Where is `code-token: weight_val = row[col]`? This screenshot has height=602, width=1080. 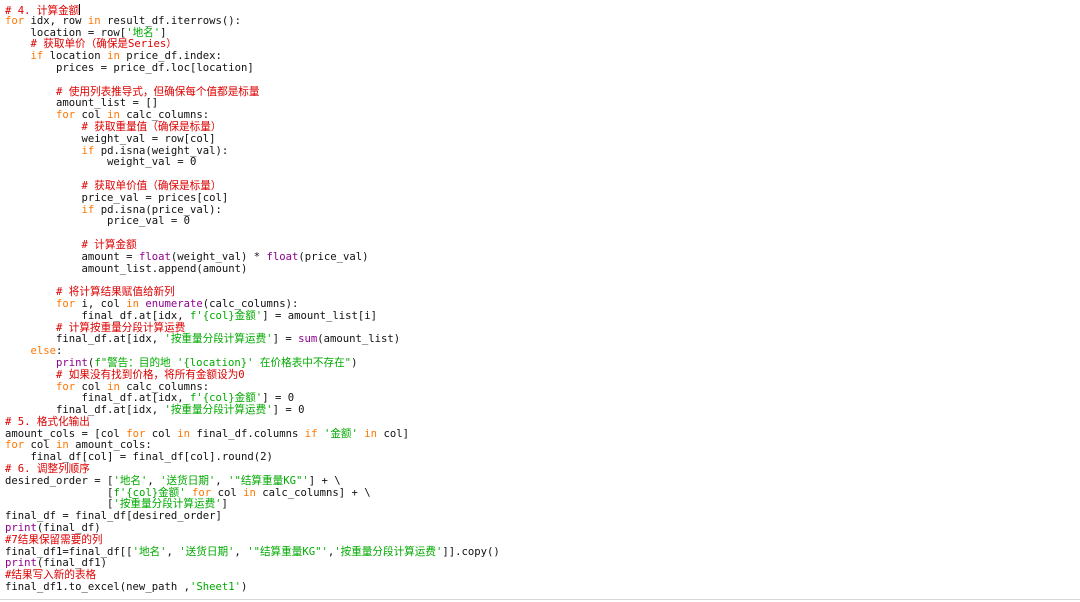 code-token: weight_val = row[col] is located at coordinates (110, 138).